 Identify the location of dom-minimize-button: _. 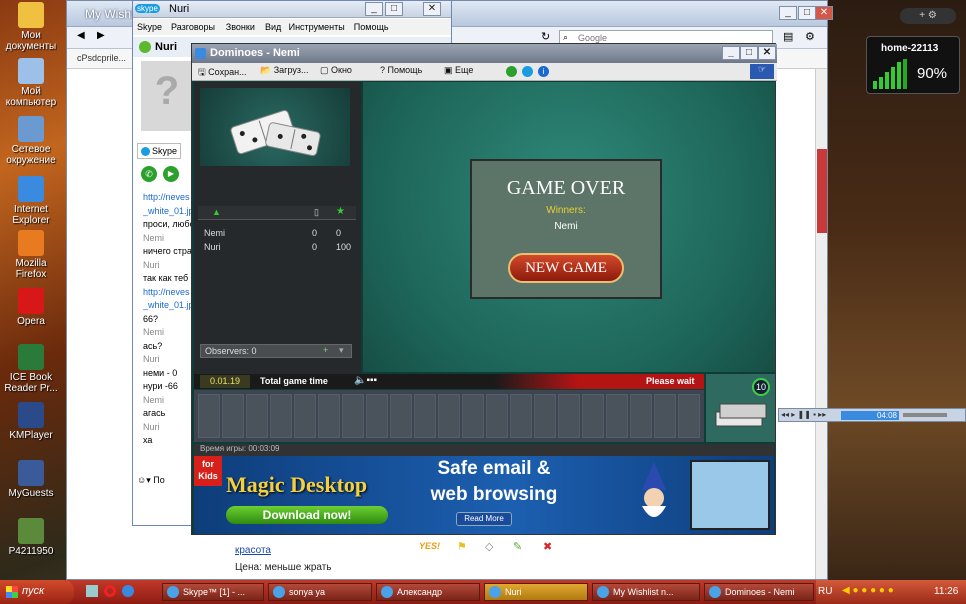
(731, 53).